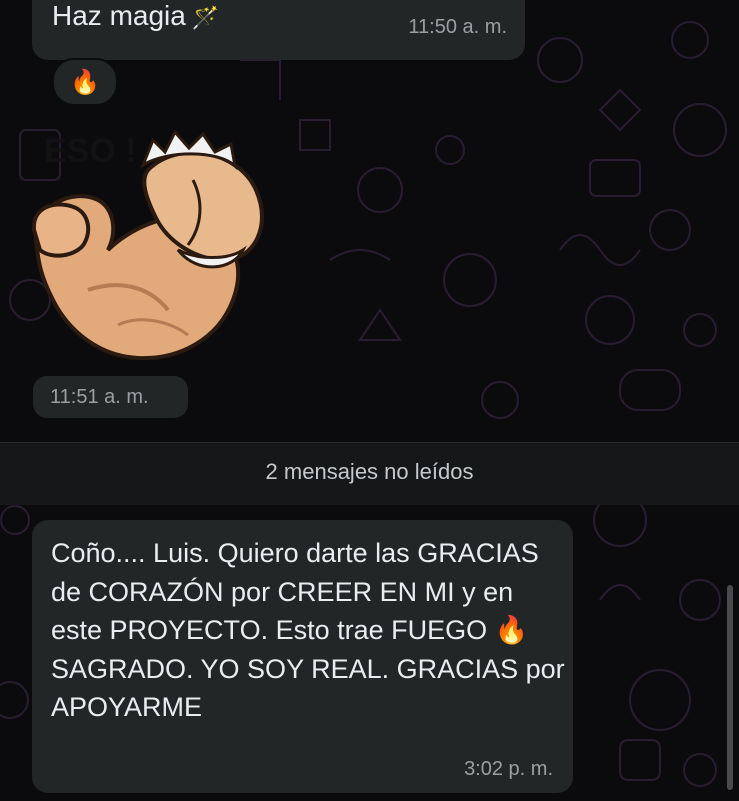  I want to click on message-timestamp: 11:50 a. m., so click(457, 27).